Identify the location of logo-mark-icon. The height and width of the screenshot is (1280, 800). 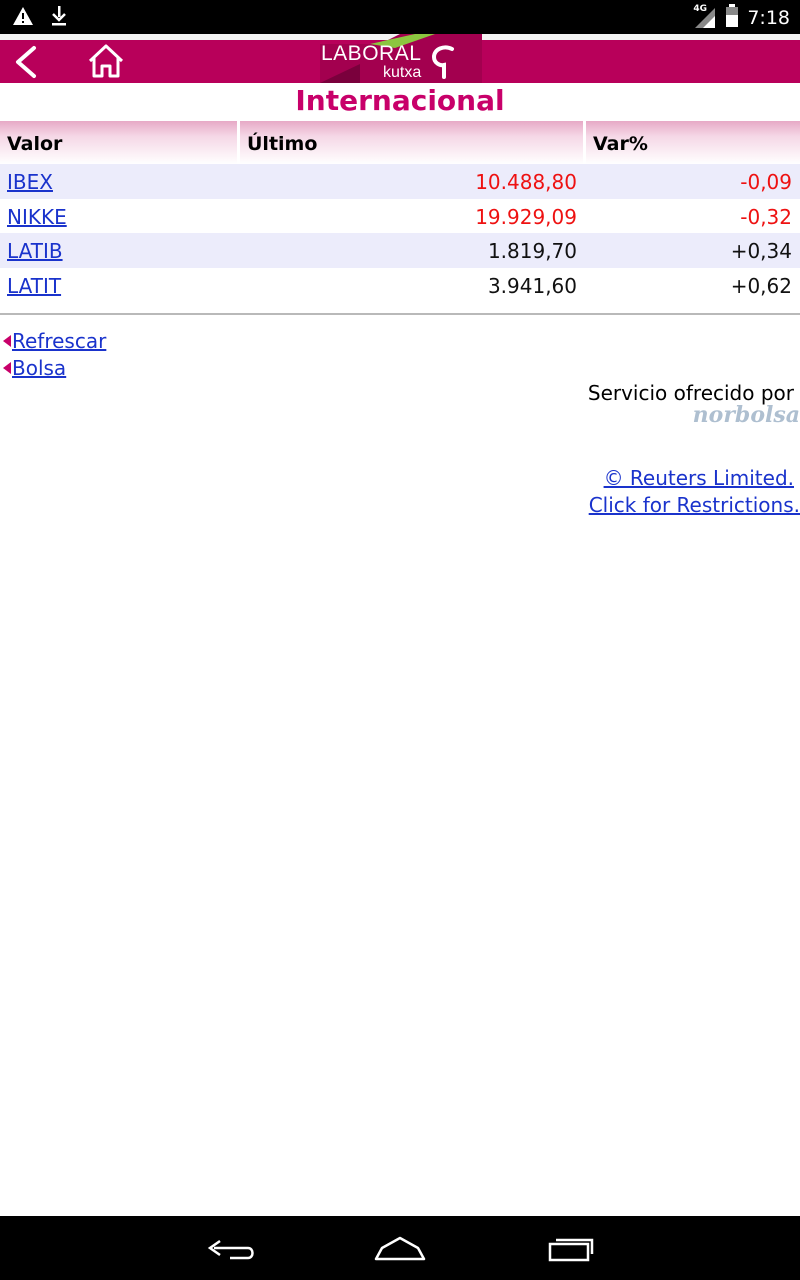
(442, 62).